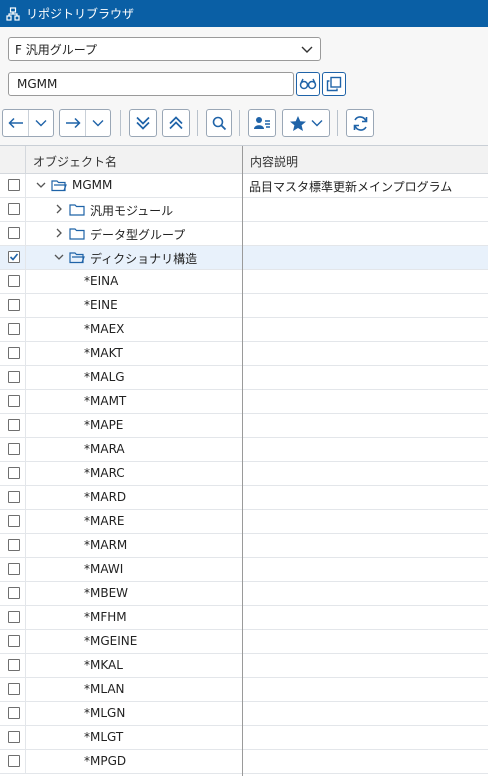 This screenshot has height=776, width=488. I want to click on tree-row: *MLGT, so click(244, 738).